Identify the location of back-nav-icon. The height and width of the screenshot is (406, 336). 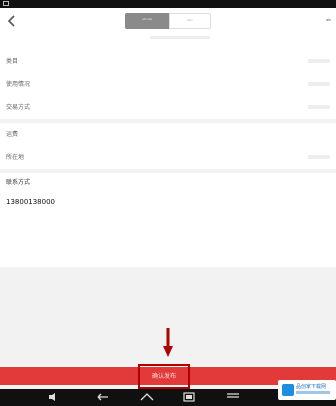
(103, 397).